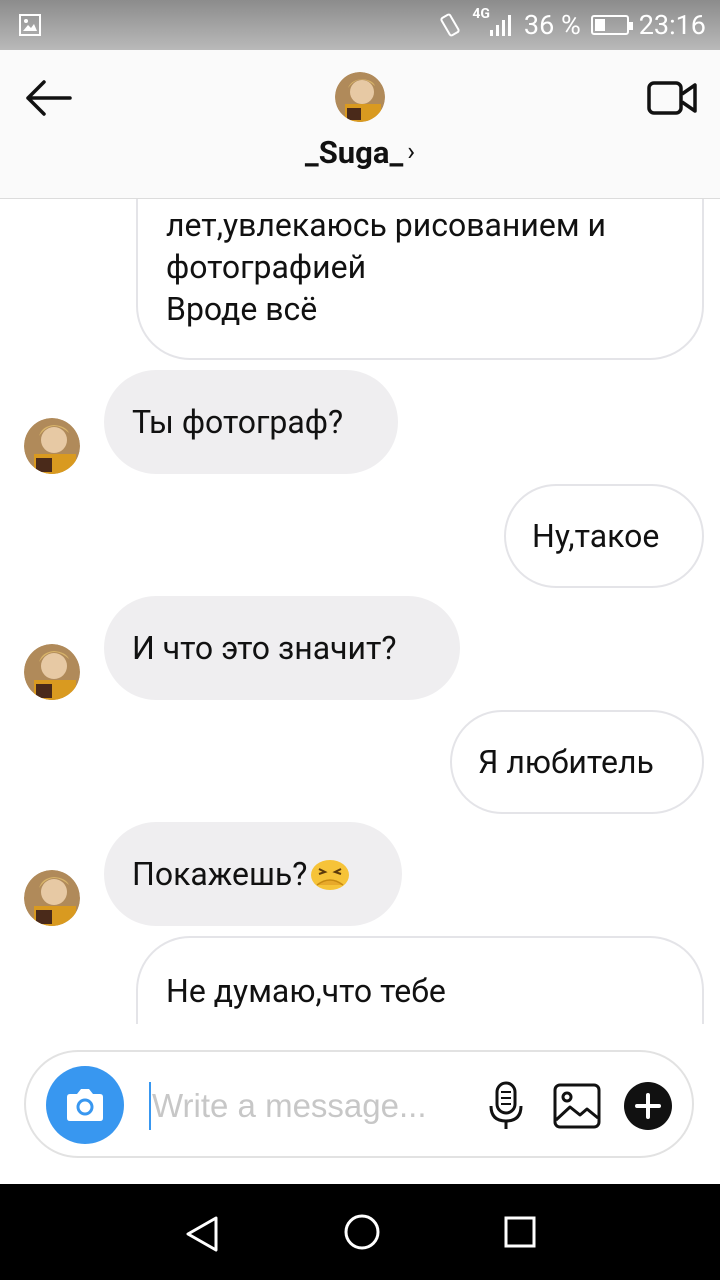 This screenshot has width=720, height=1280. What do you see at coordinates (450, 25) in the screenshot?
I see `vibrate-icon` at bounding box center [450, 25].